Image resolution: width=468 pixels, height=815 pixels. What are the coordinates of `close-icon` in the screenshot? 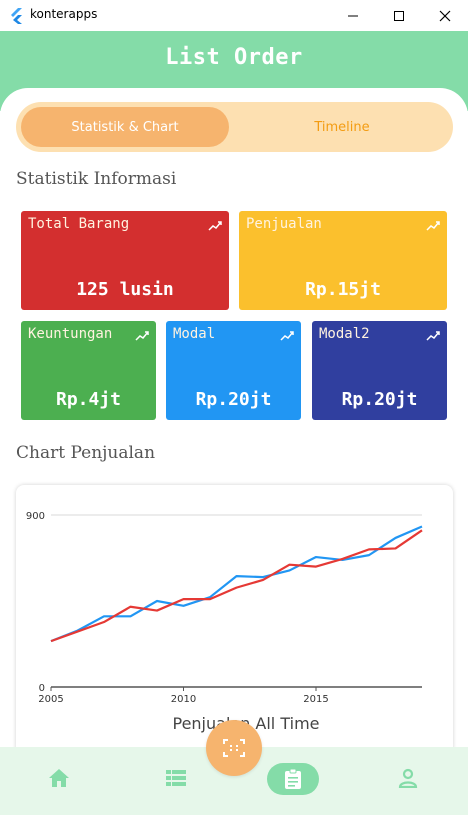 It's located at (445, 15).